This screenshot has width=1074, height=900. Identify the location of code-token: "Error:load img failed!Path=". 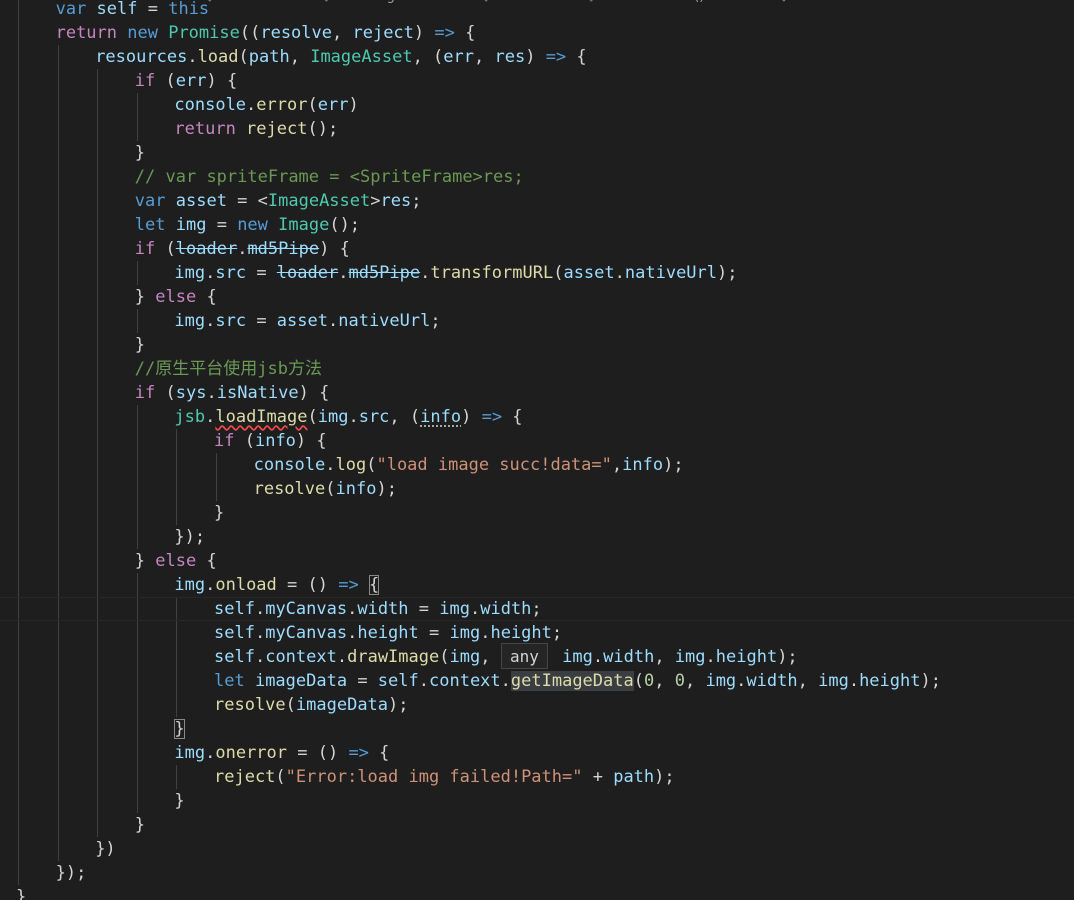
(434, 777).